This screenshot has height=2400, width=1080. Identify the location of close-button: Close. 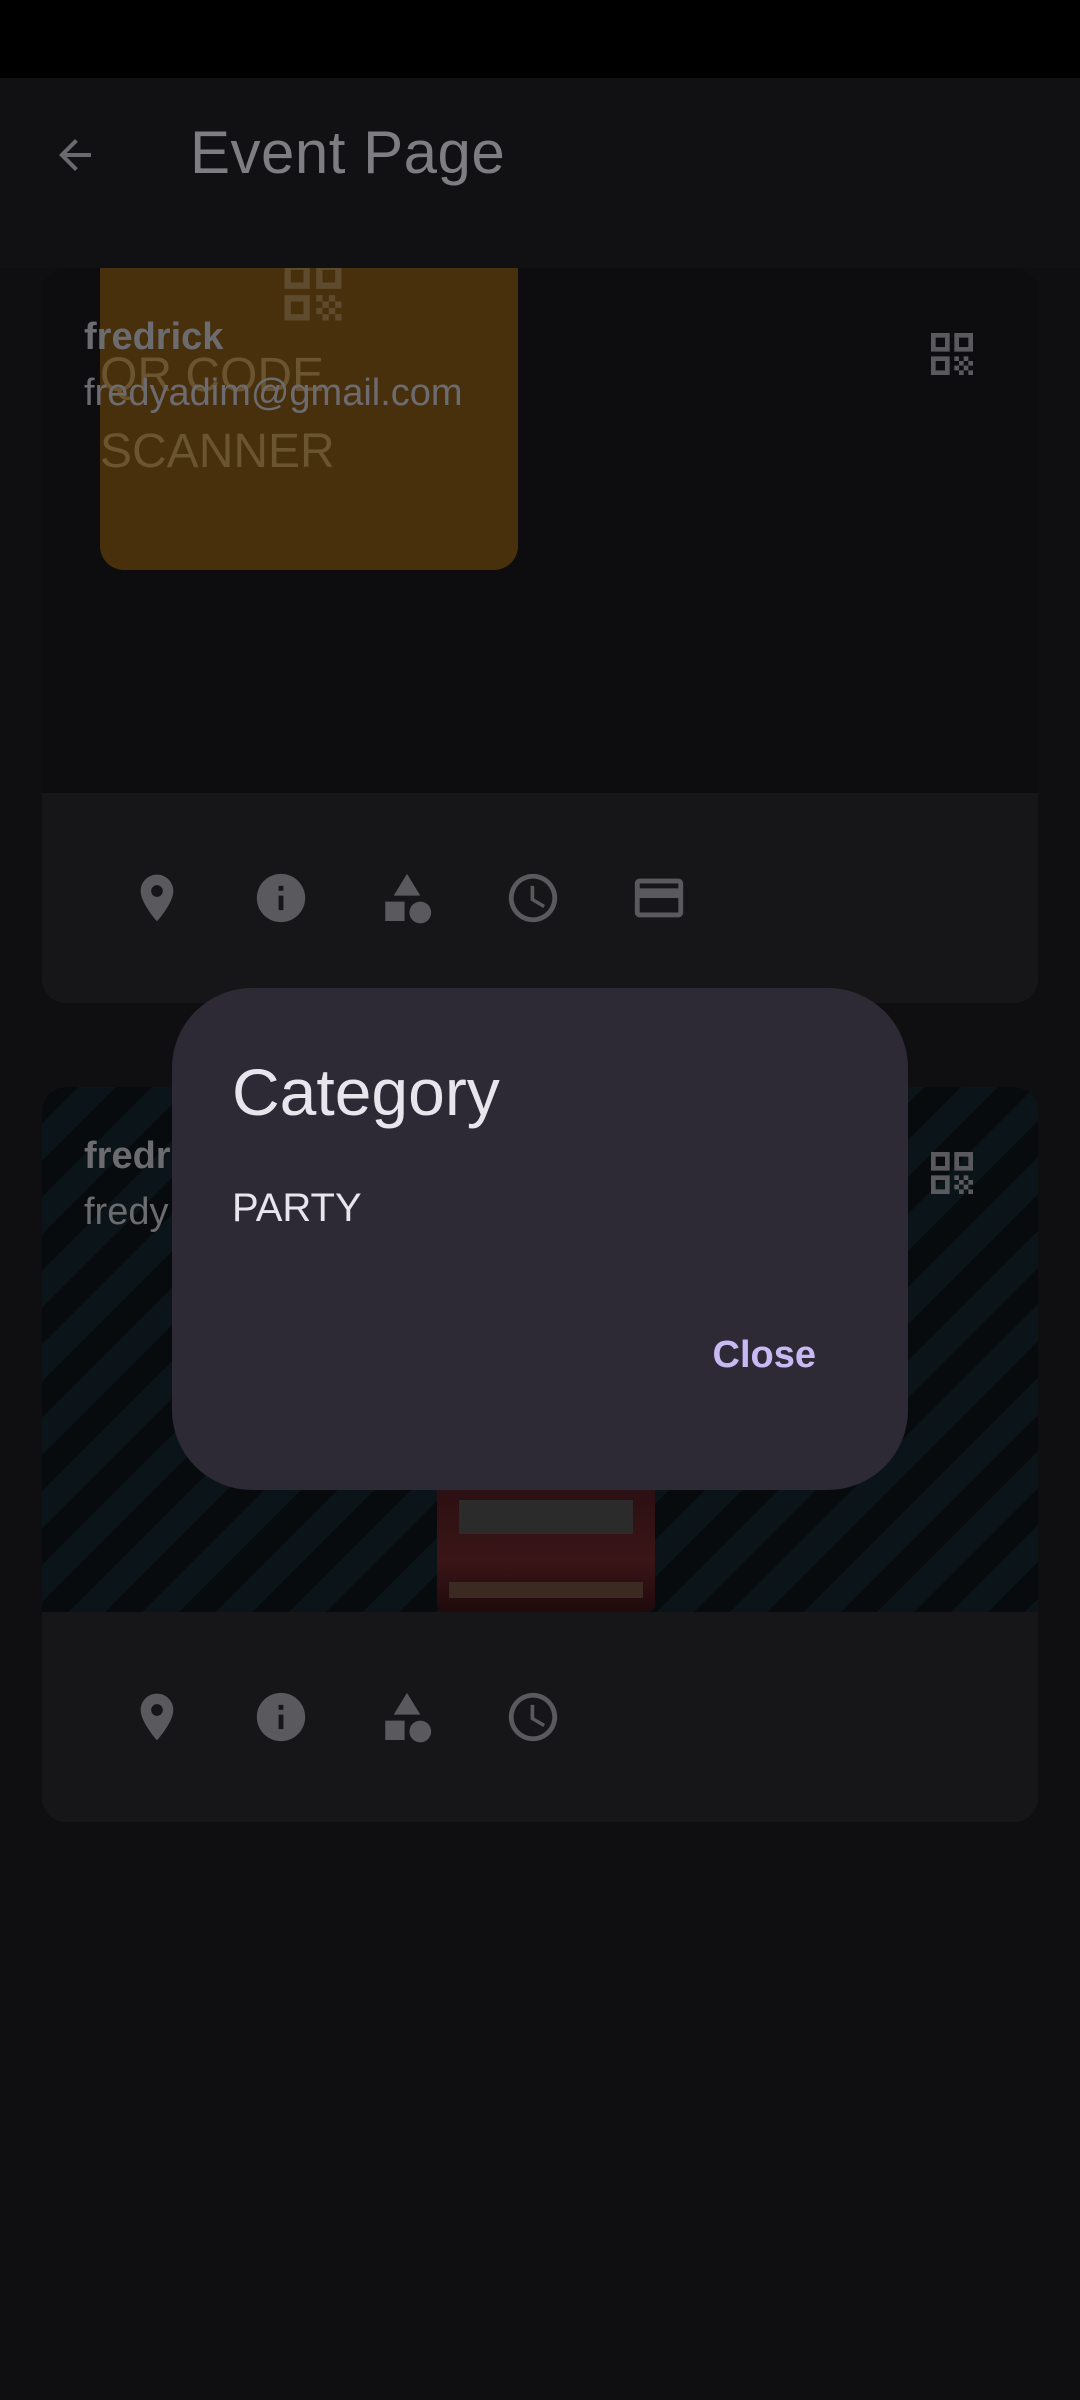
(764, 1355).